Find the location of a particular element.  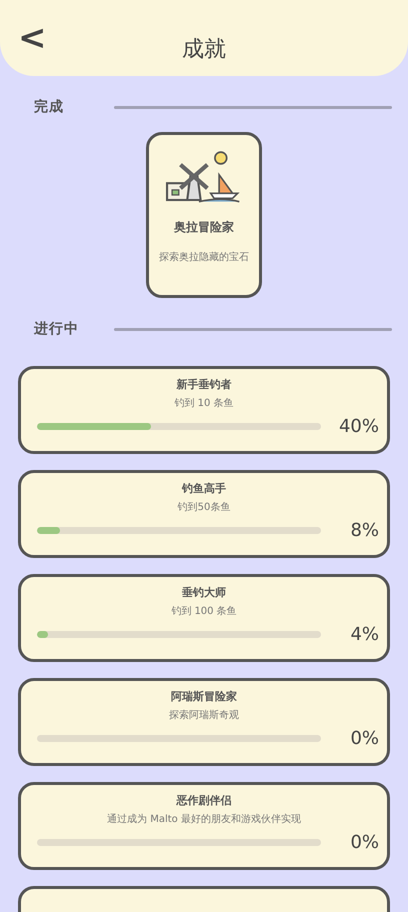

section-heading: 进行中 is located at coordinates (57, 329).